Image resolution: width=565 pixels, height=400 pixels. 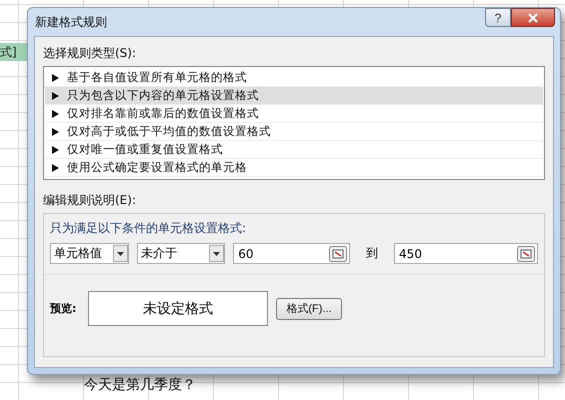 What do you see at coordinates (89, 253) in the screenshot?
I see `dropdown: 单元格值` at bounding box center [89, 253].